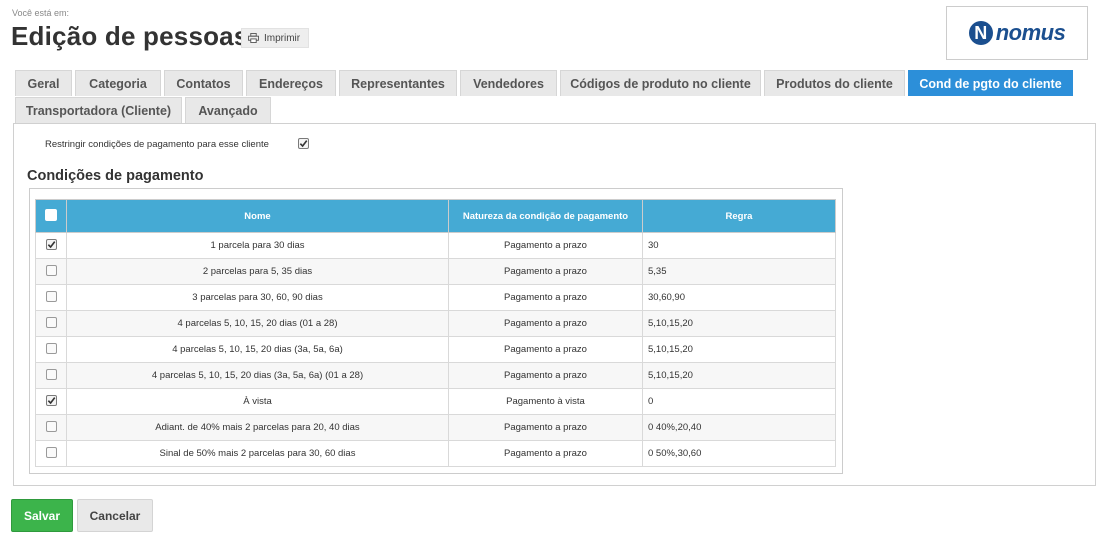 The image size is (1104, 540). Describe the element at coordinates (660, 83) in the screenshot. I see `tab-codigos-produto: Códigos de produto no cliente` at that location.